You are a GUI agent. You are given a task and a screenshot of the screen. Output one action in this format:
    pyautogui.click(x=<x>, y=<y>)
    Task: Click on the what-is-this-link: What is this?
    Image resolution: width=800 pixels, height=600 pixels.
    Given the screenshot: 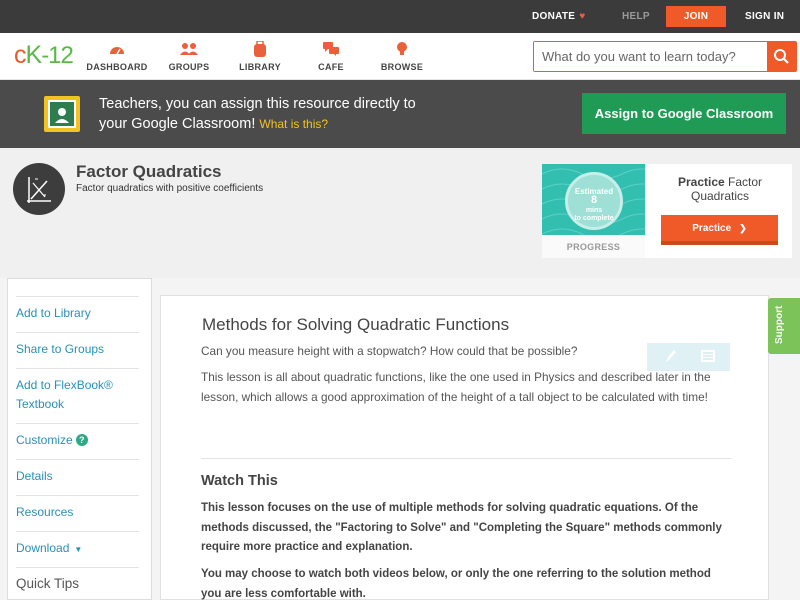 What is the action you would take?
    pyautogui.click(x=293, y=124)
    